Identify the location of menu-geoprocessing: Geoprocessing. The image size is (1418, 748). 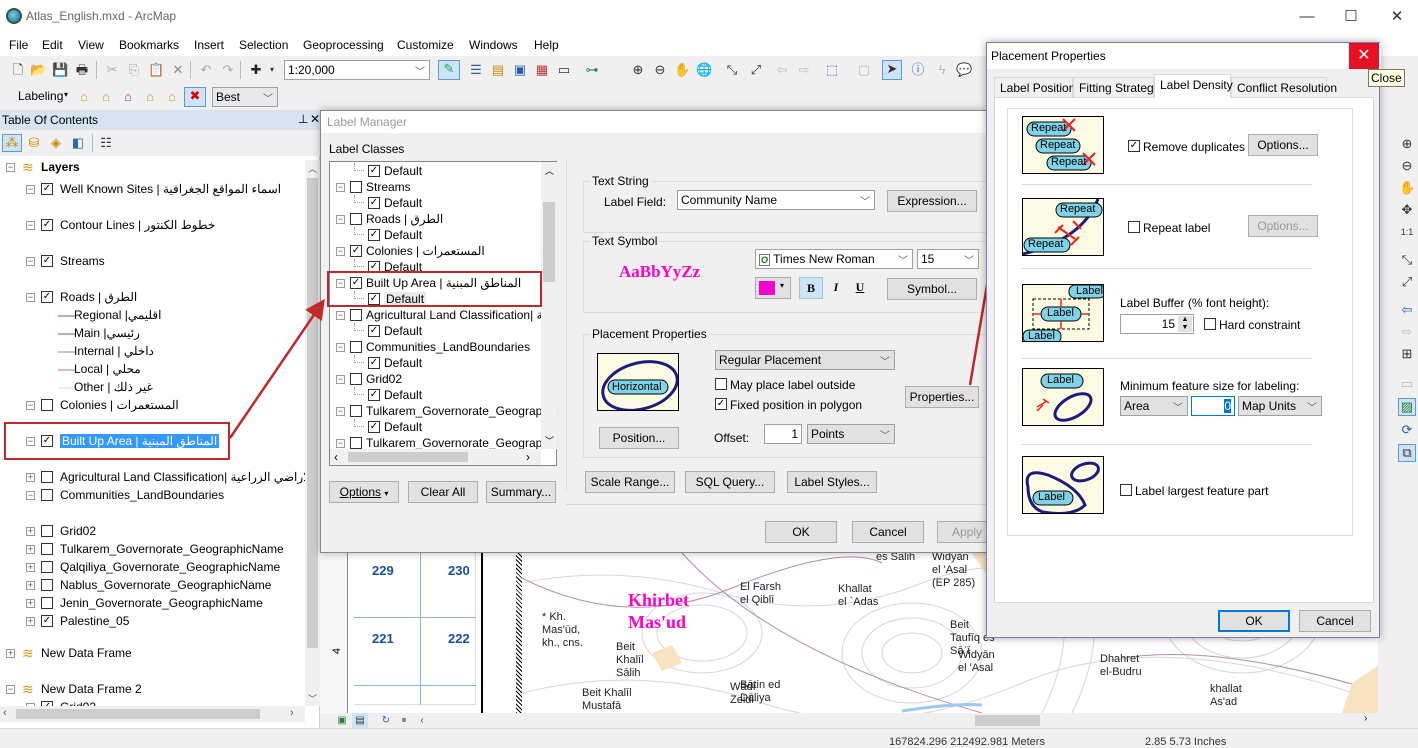
(343, 45).